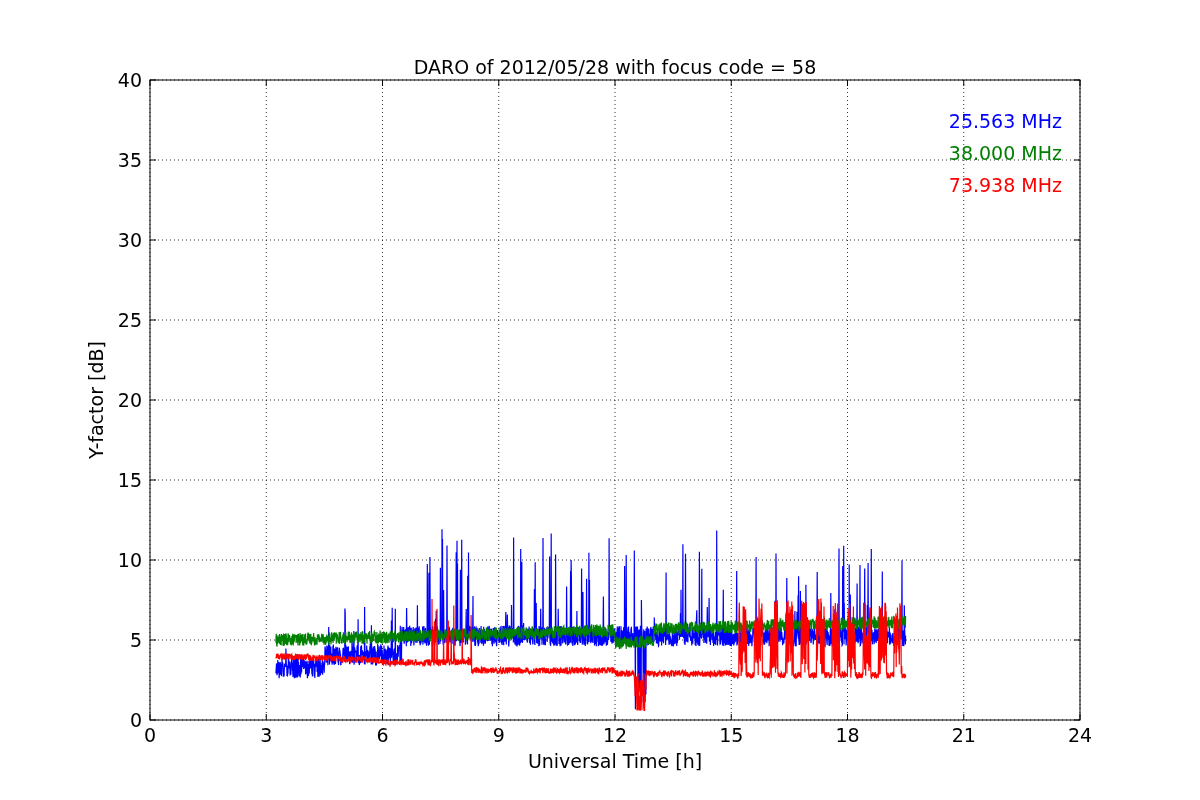 The height and width of the screenshot is (800, 1200). What do you see at coordinates (1005, 185) in the screenshot?
I see `legend-label: 73.938 MHz` at bounding box center [1005, 185].